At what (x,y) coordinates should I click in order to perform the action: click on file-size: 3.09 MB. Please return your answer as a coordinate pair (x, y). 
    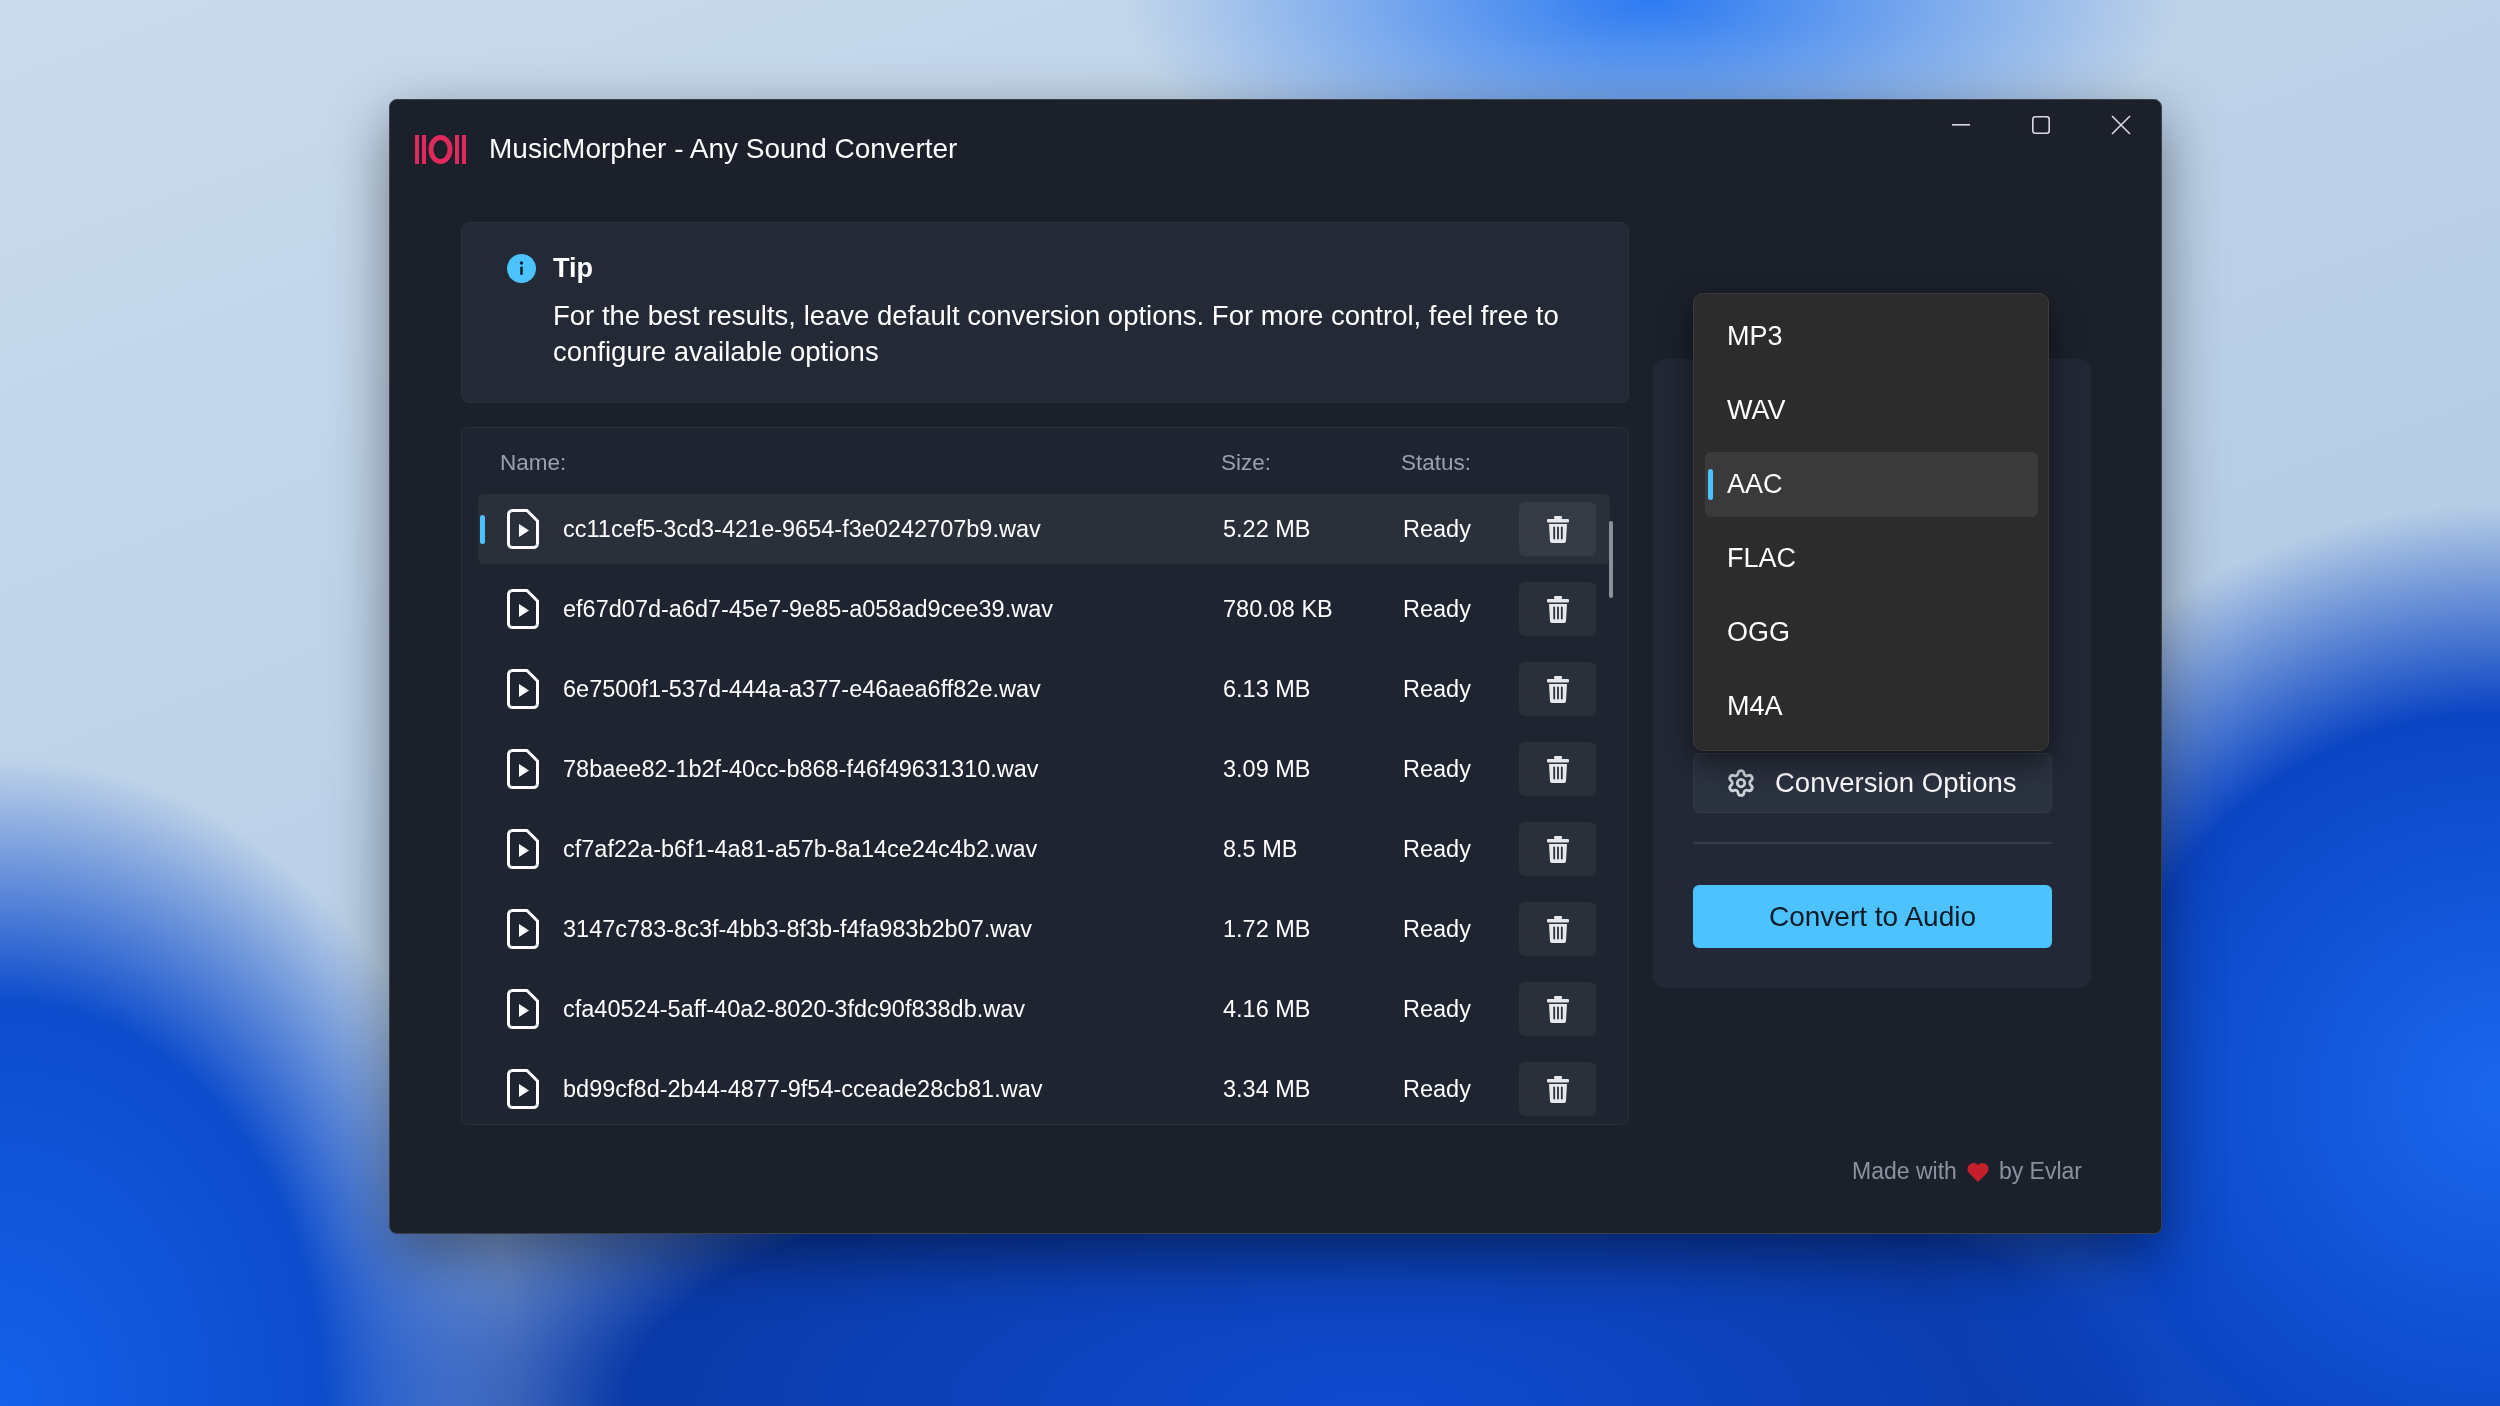
    Looking at the image, I should click on (1267, 769).